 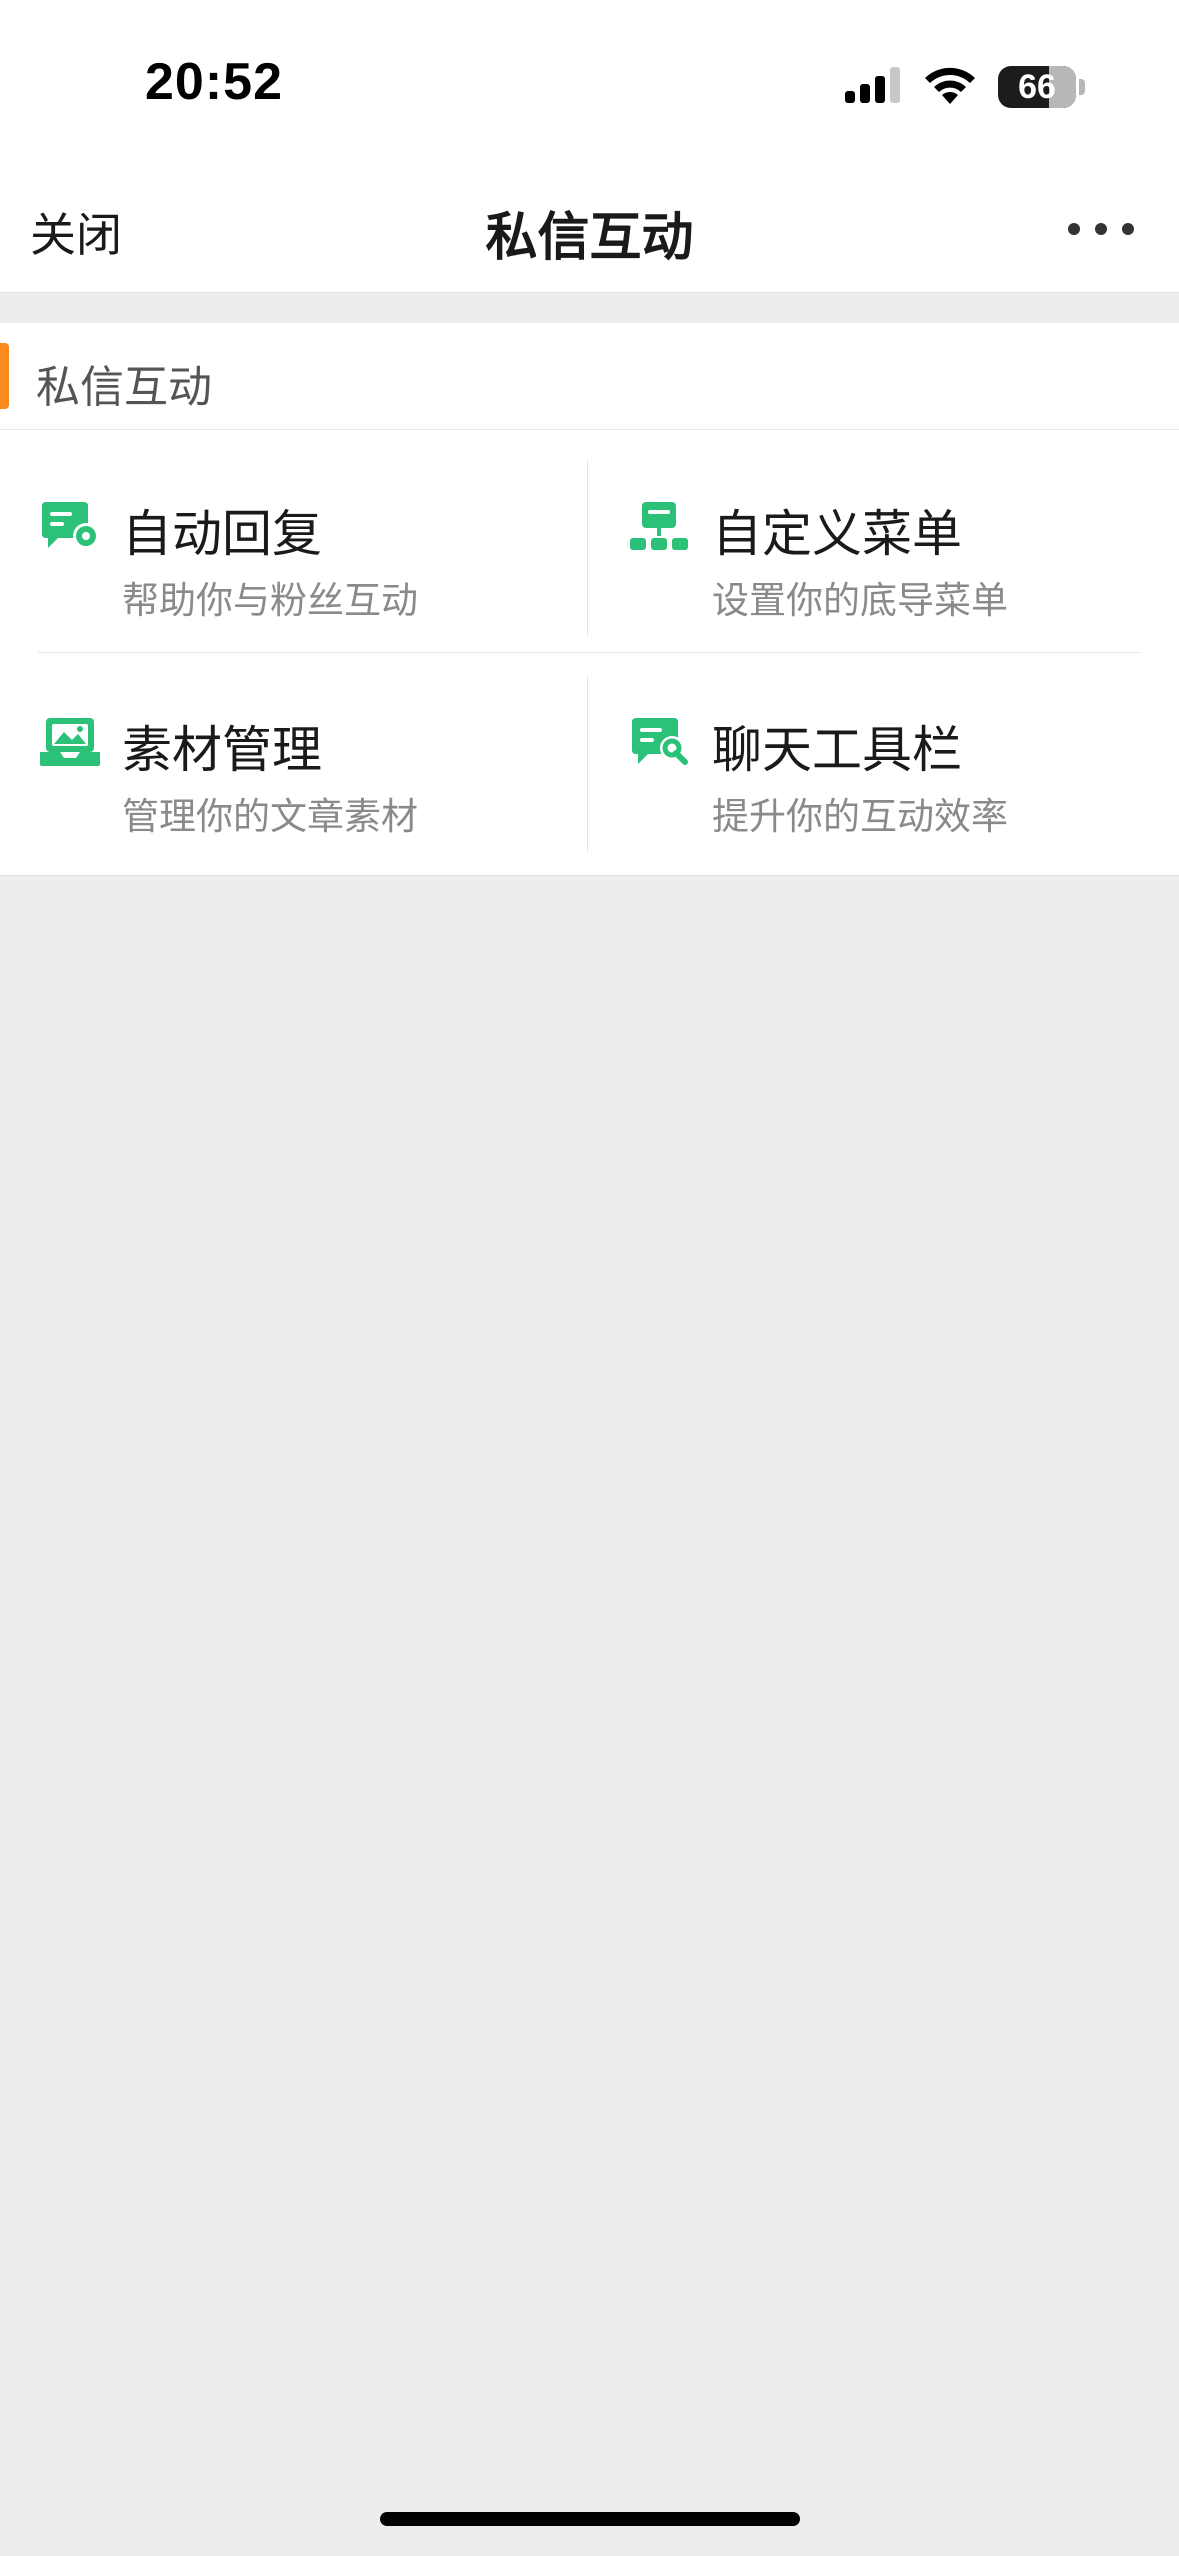 What do you see at coordinates (860, 816) in the screenshot?
I see `tile-subtitle: 提升你的互动效率` at bounding box center [860, 816].